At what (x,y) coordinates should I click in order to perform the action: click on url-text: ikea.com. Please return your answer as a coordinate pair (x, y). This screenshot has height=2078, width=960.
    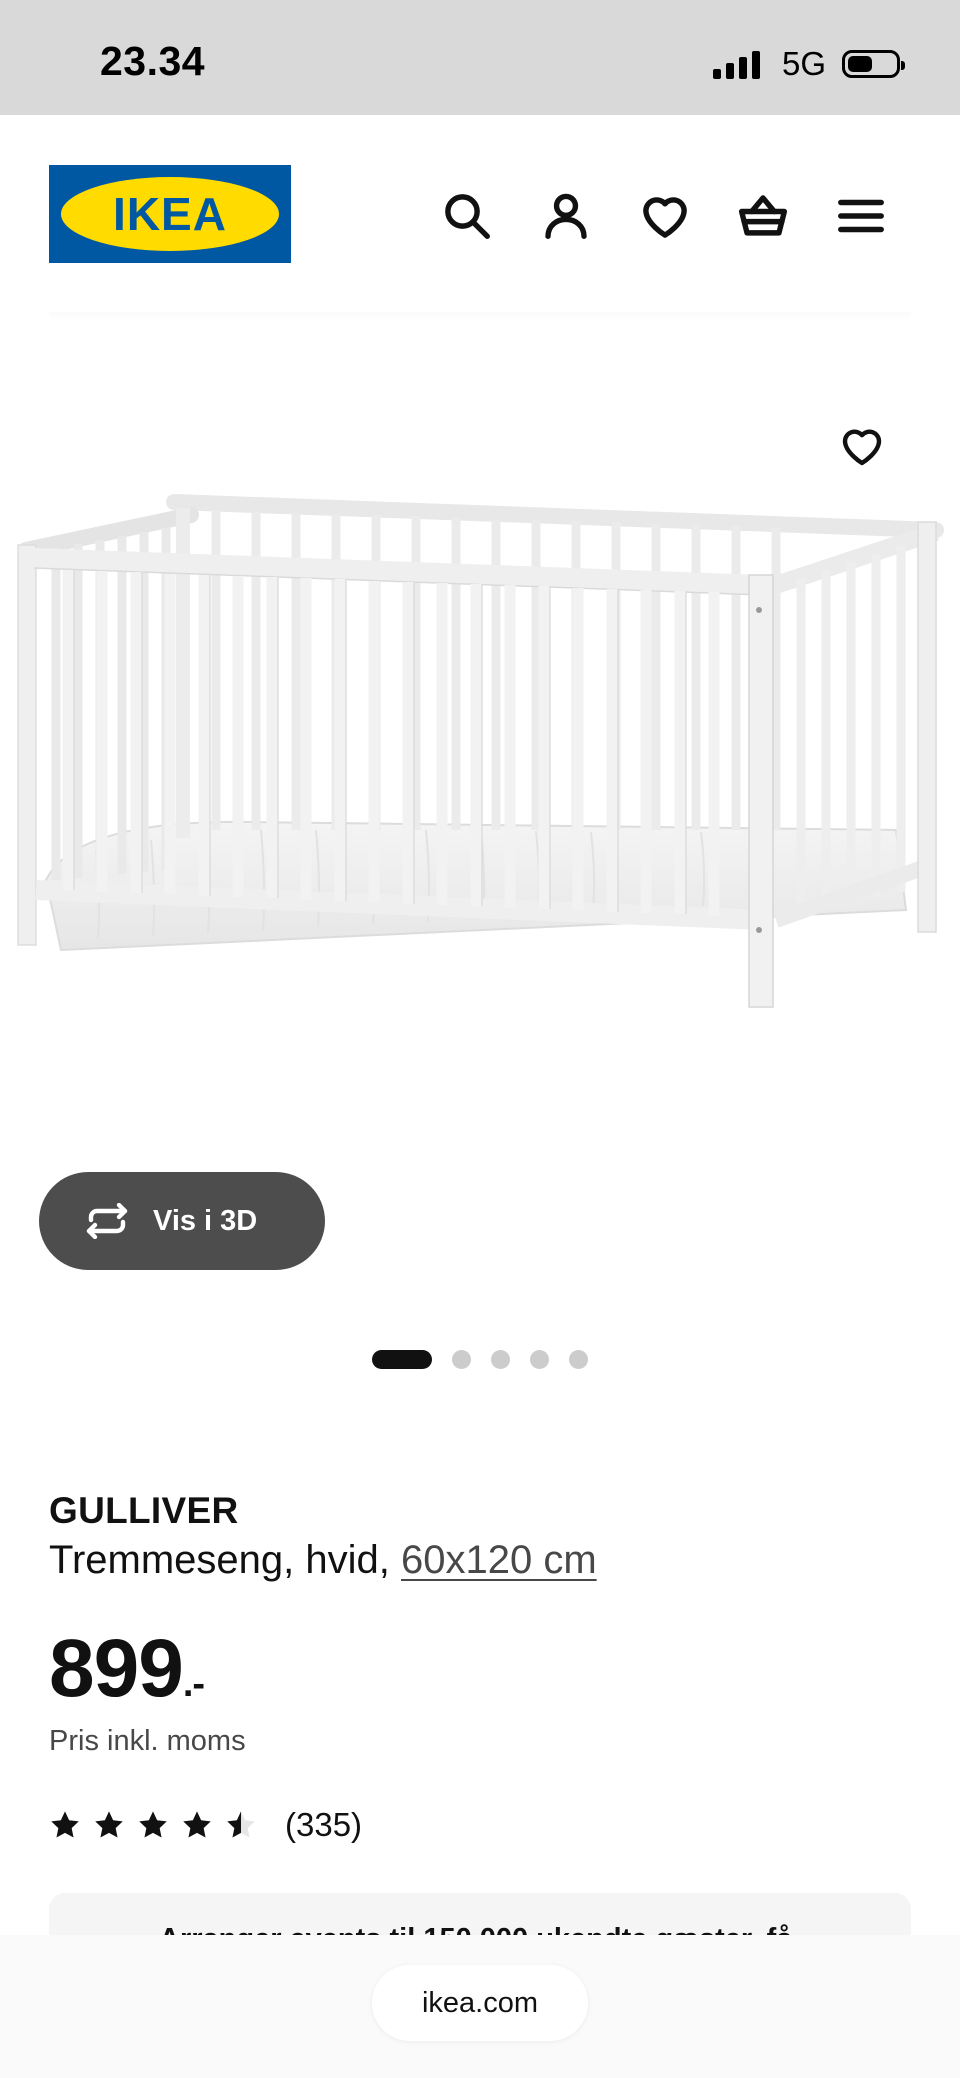
    Looking at the image, I should click on (480, 2002).